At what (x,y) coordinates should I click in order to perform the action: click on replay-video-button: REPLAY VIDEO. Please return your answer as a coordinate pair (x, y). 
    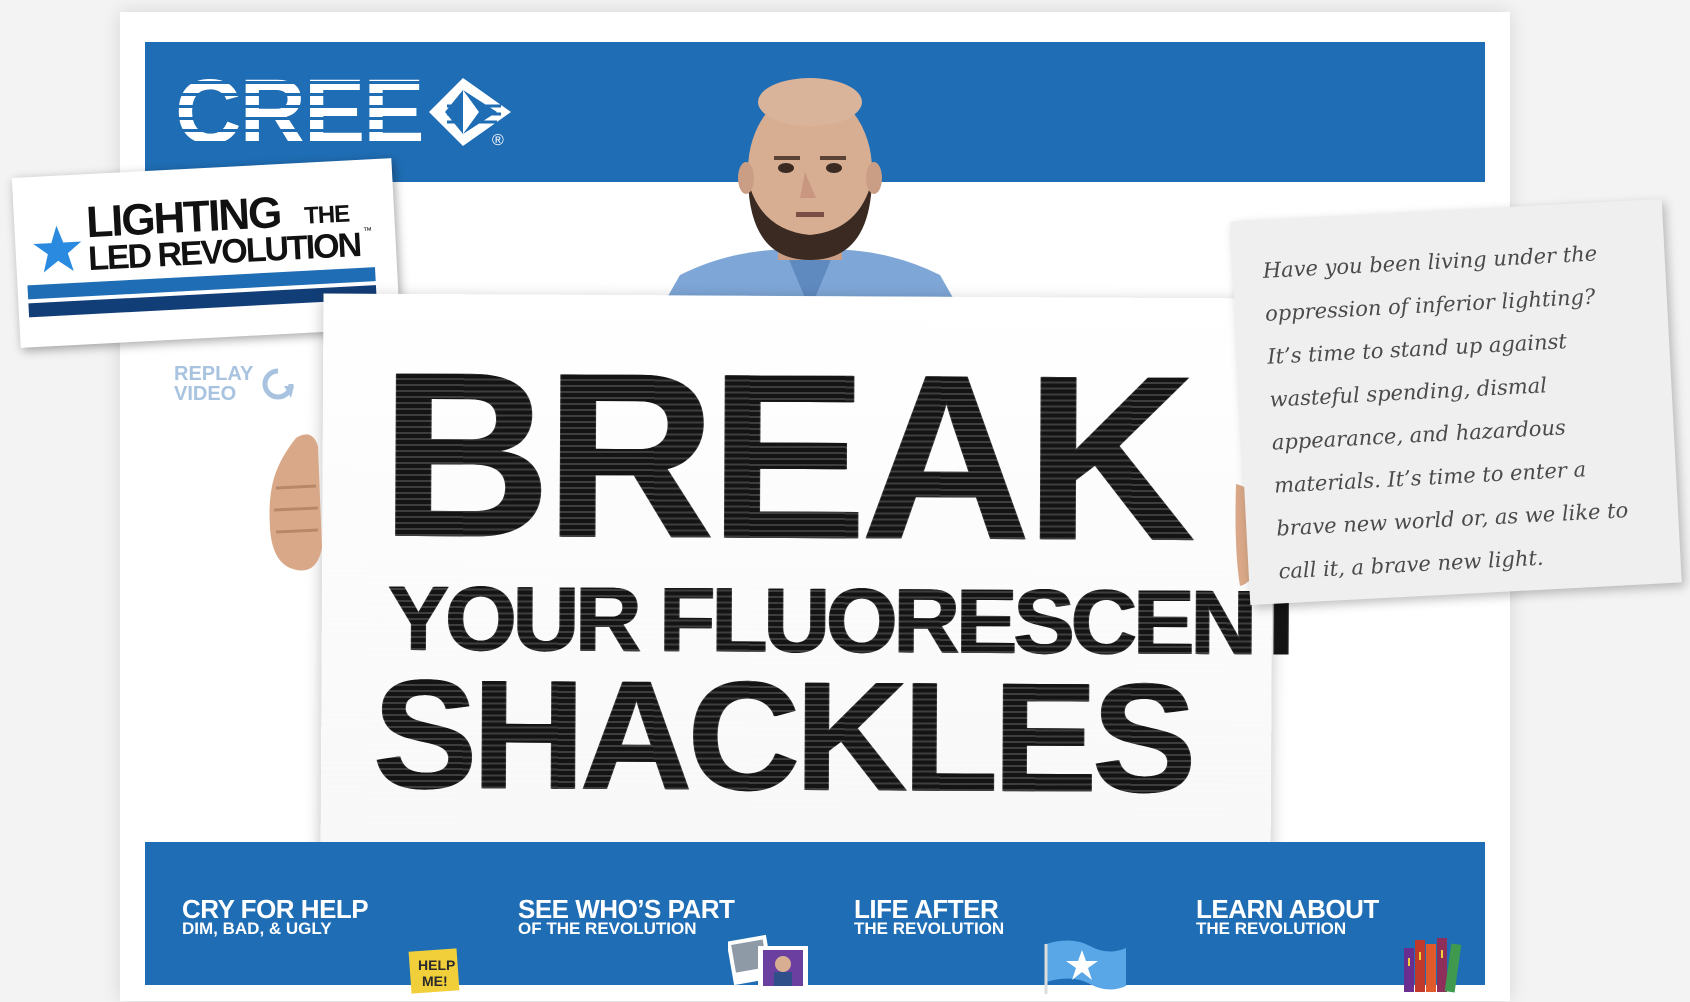
    Looking at the image, I should click on (235, 384).